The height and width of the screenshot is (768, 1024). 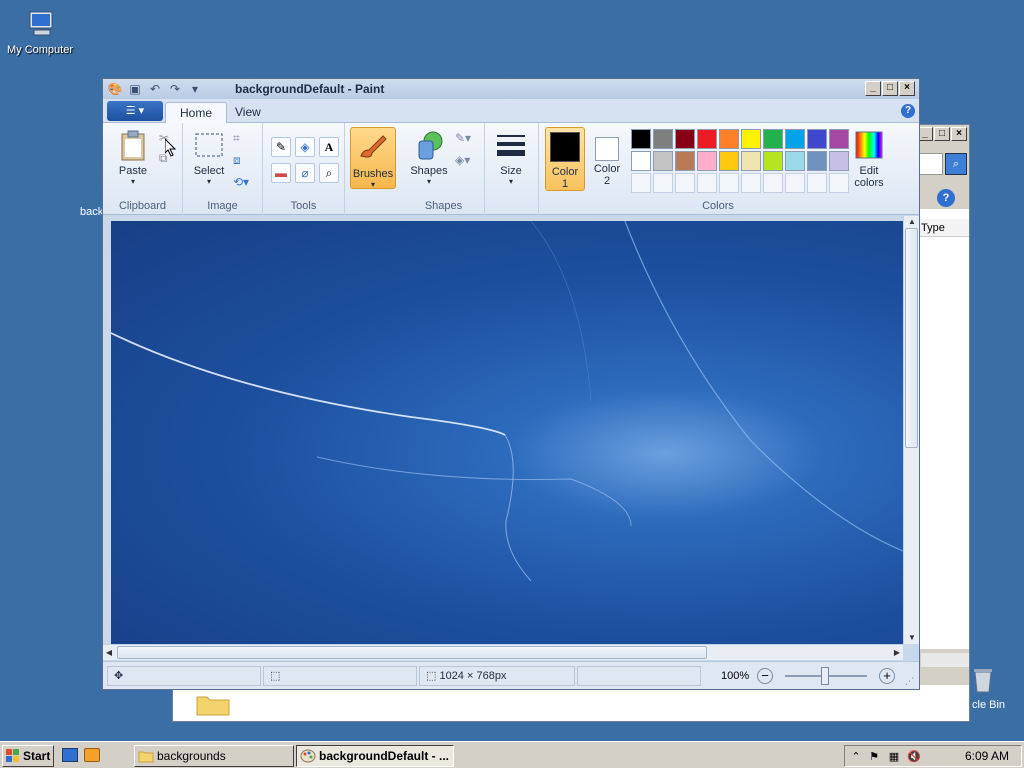 What do you see at coordinates (943, 228) in the screenshot?
I see `column-header-type: Type` at bounding box center [943, 228].